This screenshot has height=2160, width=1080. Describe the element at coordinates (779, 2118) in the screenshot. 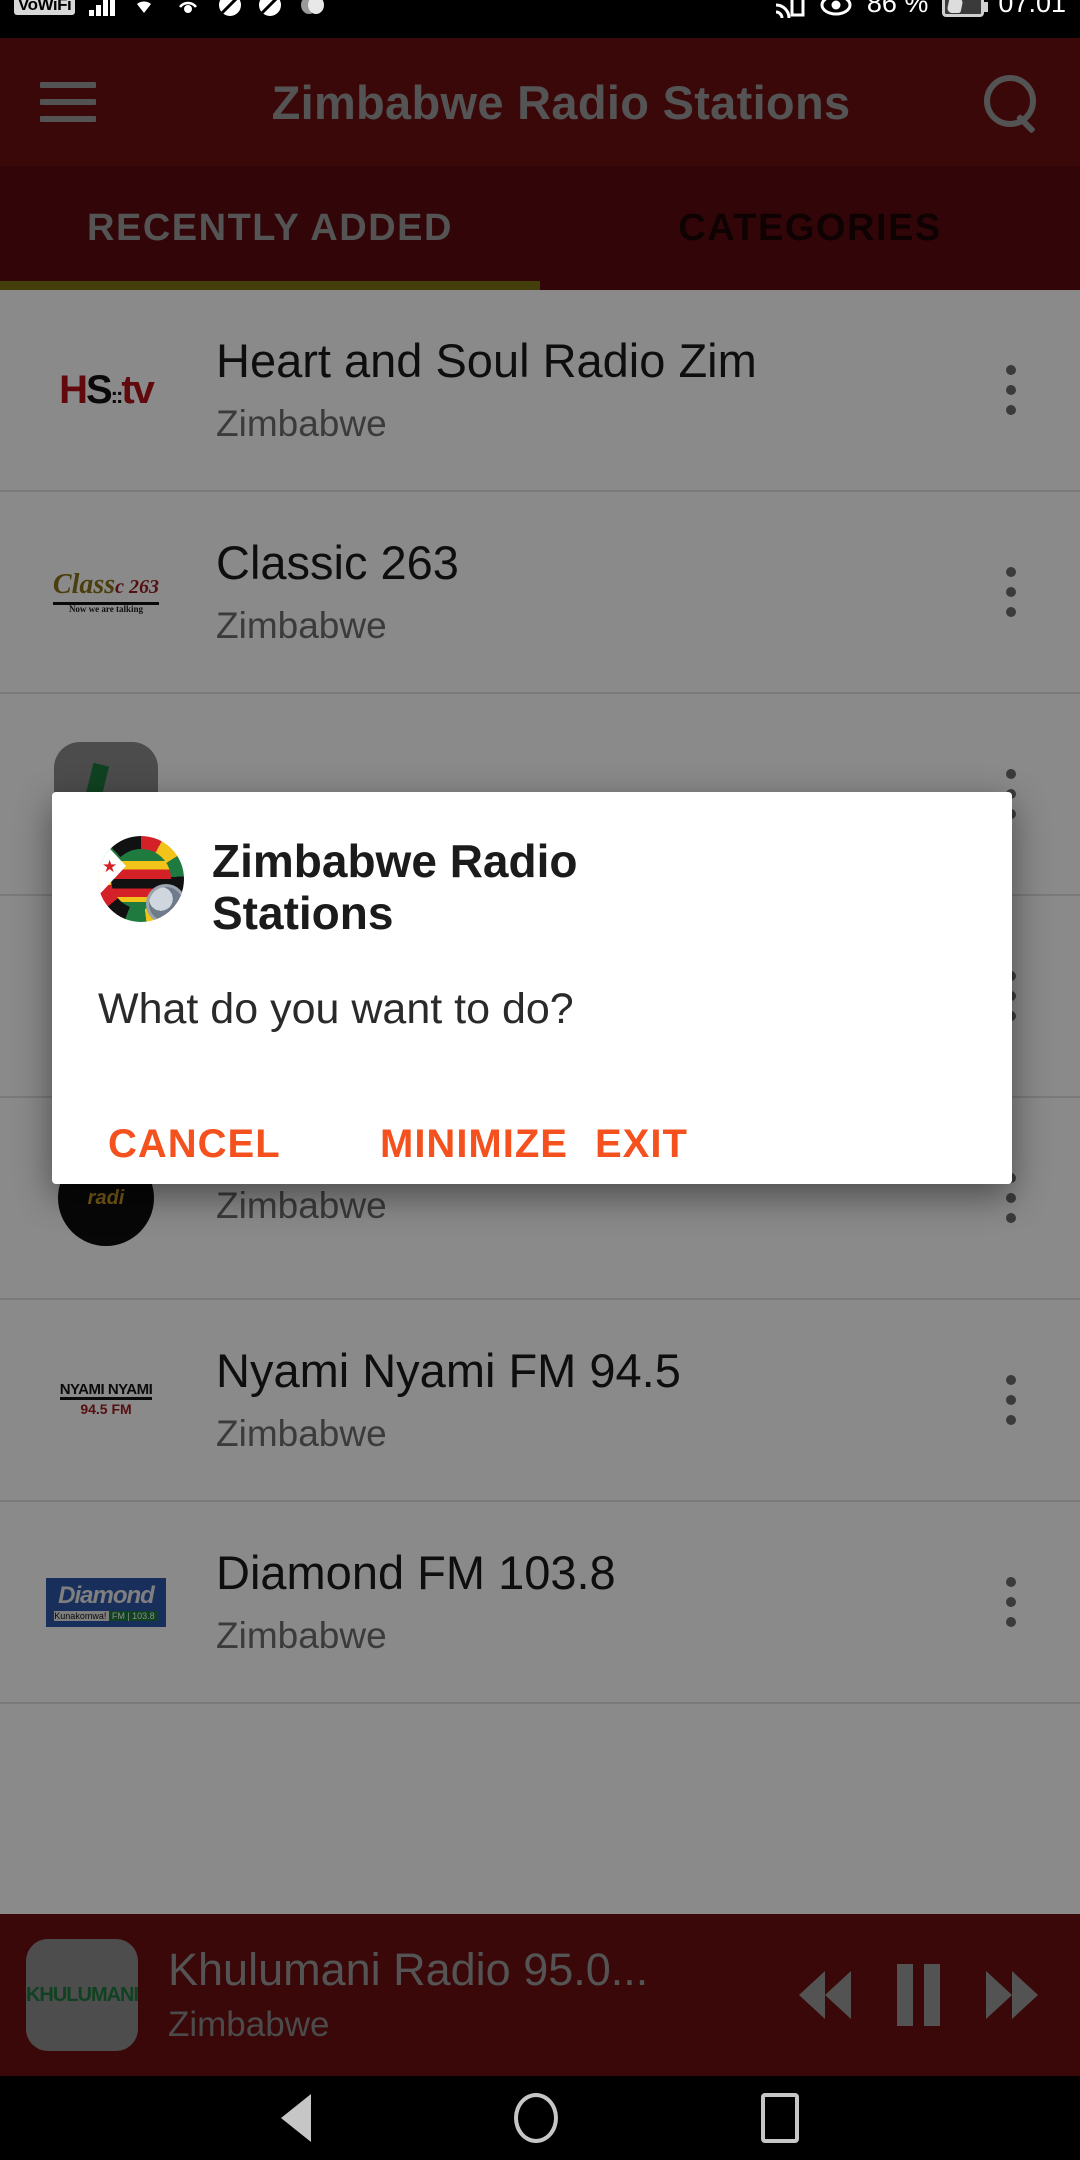

I see `recents-square-icon` at that location.